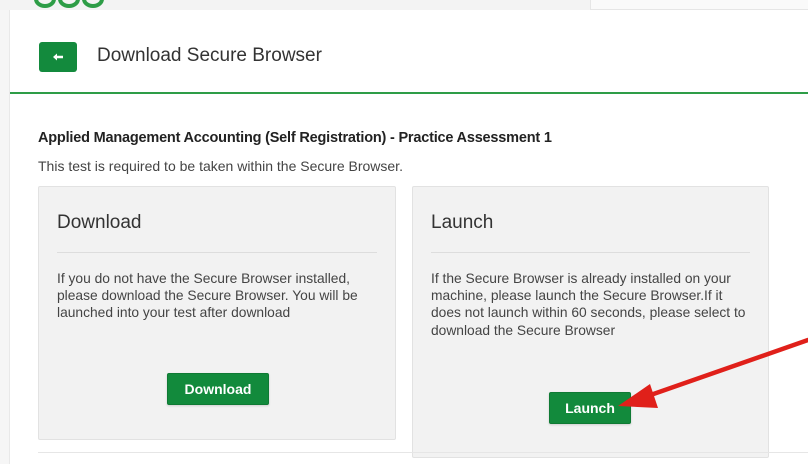  I want to click on bottom-divider, so click(423, 452).